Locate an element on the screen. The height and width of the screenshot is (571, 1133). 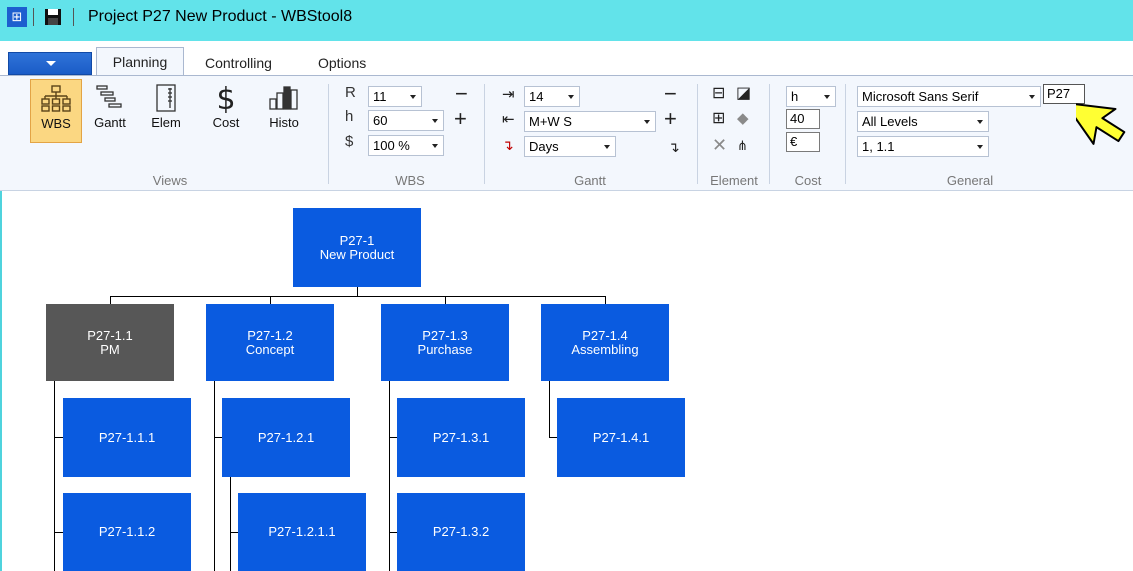
general-group-label: General is located at coordinates (970, 180).